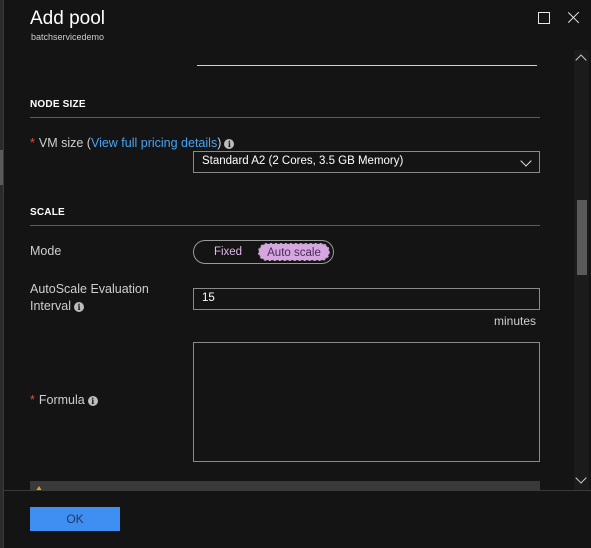 The height and width of the screenshot is (548, 591). I want to click on chevron-down-icon, so click(526, 161).